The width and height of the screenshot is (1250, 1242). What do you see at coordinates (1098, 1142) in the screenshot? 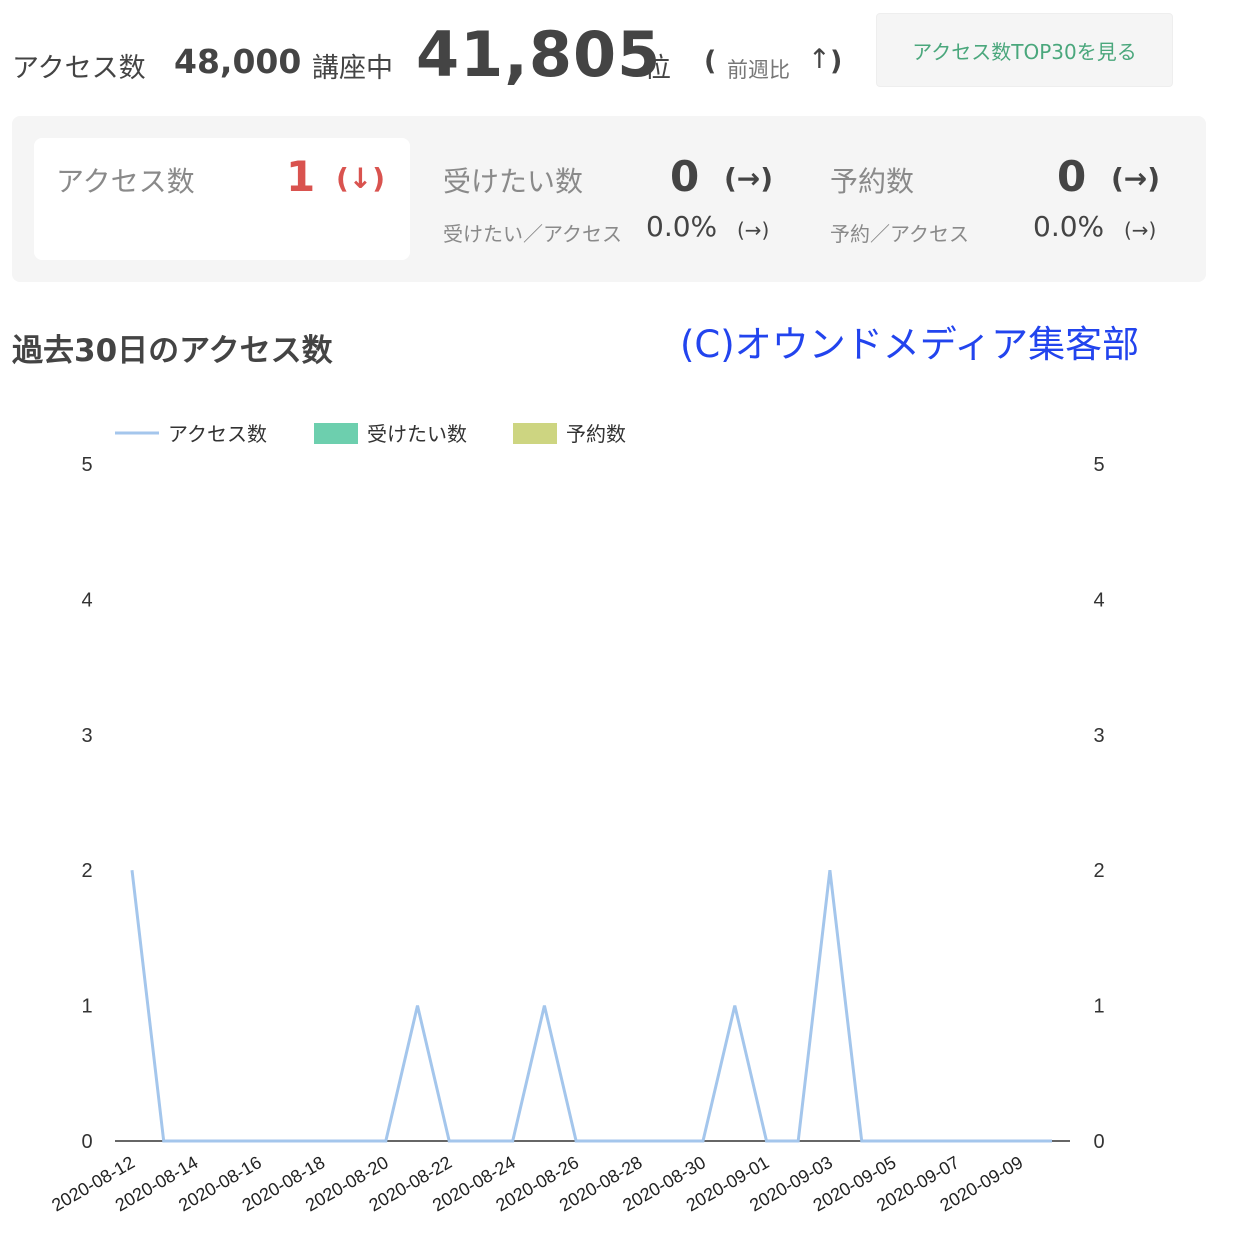
I see `y2-tick-label: 0` at bounding box center [1098, 1142].